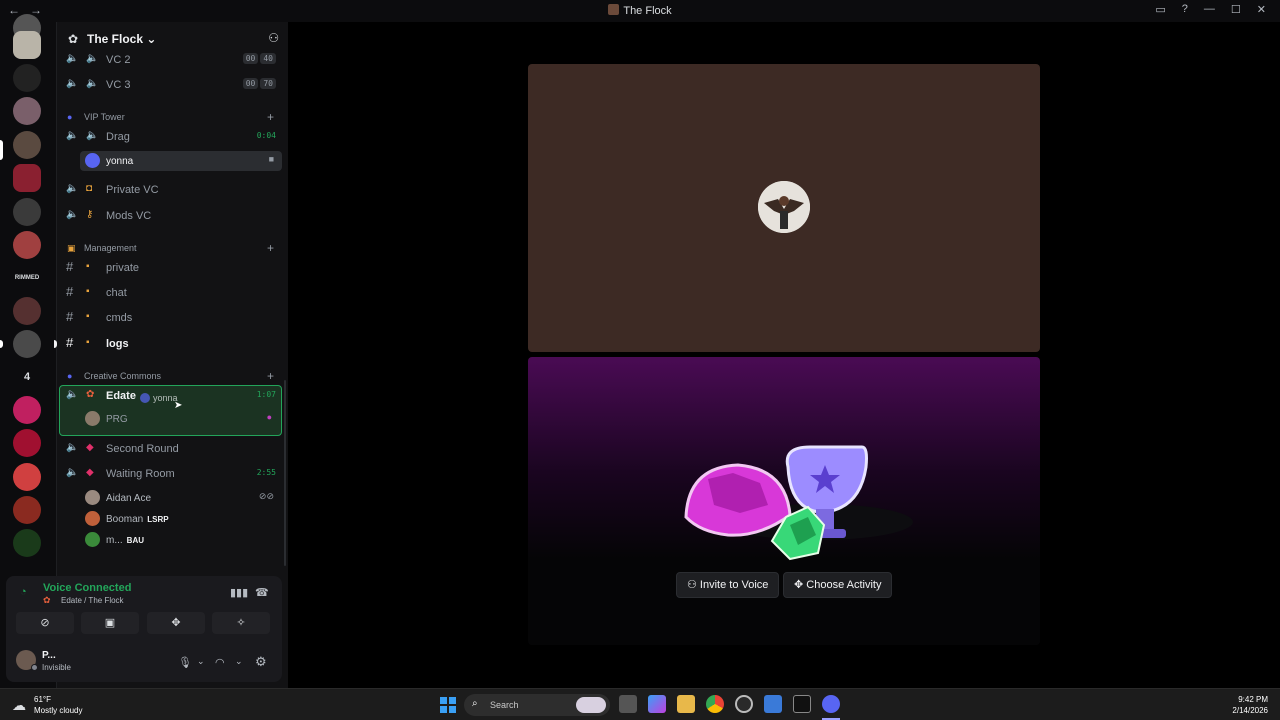 The height and width of the screenshot is (720, 1280). I want to click on channel-waiting-room: 🔈 ◆ Waiting Room 2:55, so click(172, 474).